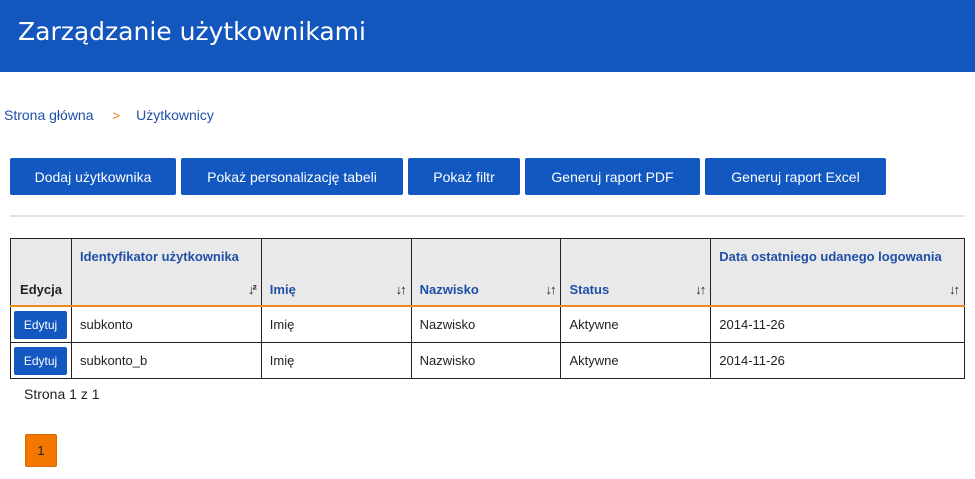 The width and height of the screenshot is (975, 479). I want to click on column-header-label: Edycja, so click(41, 289).